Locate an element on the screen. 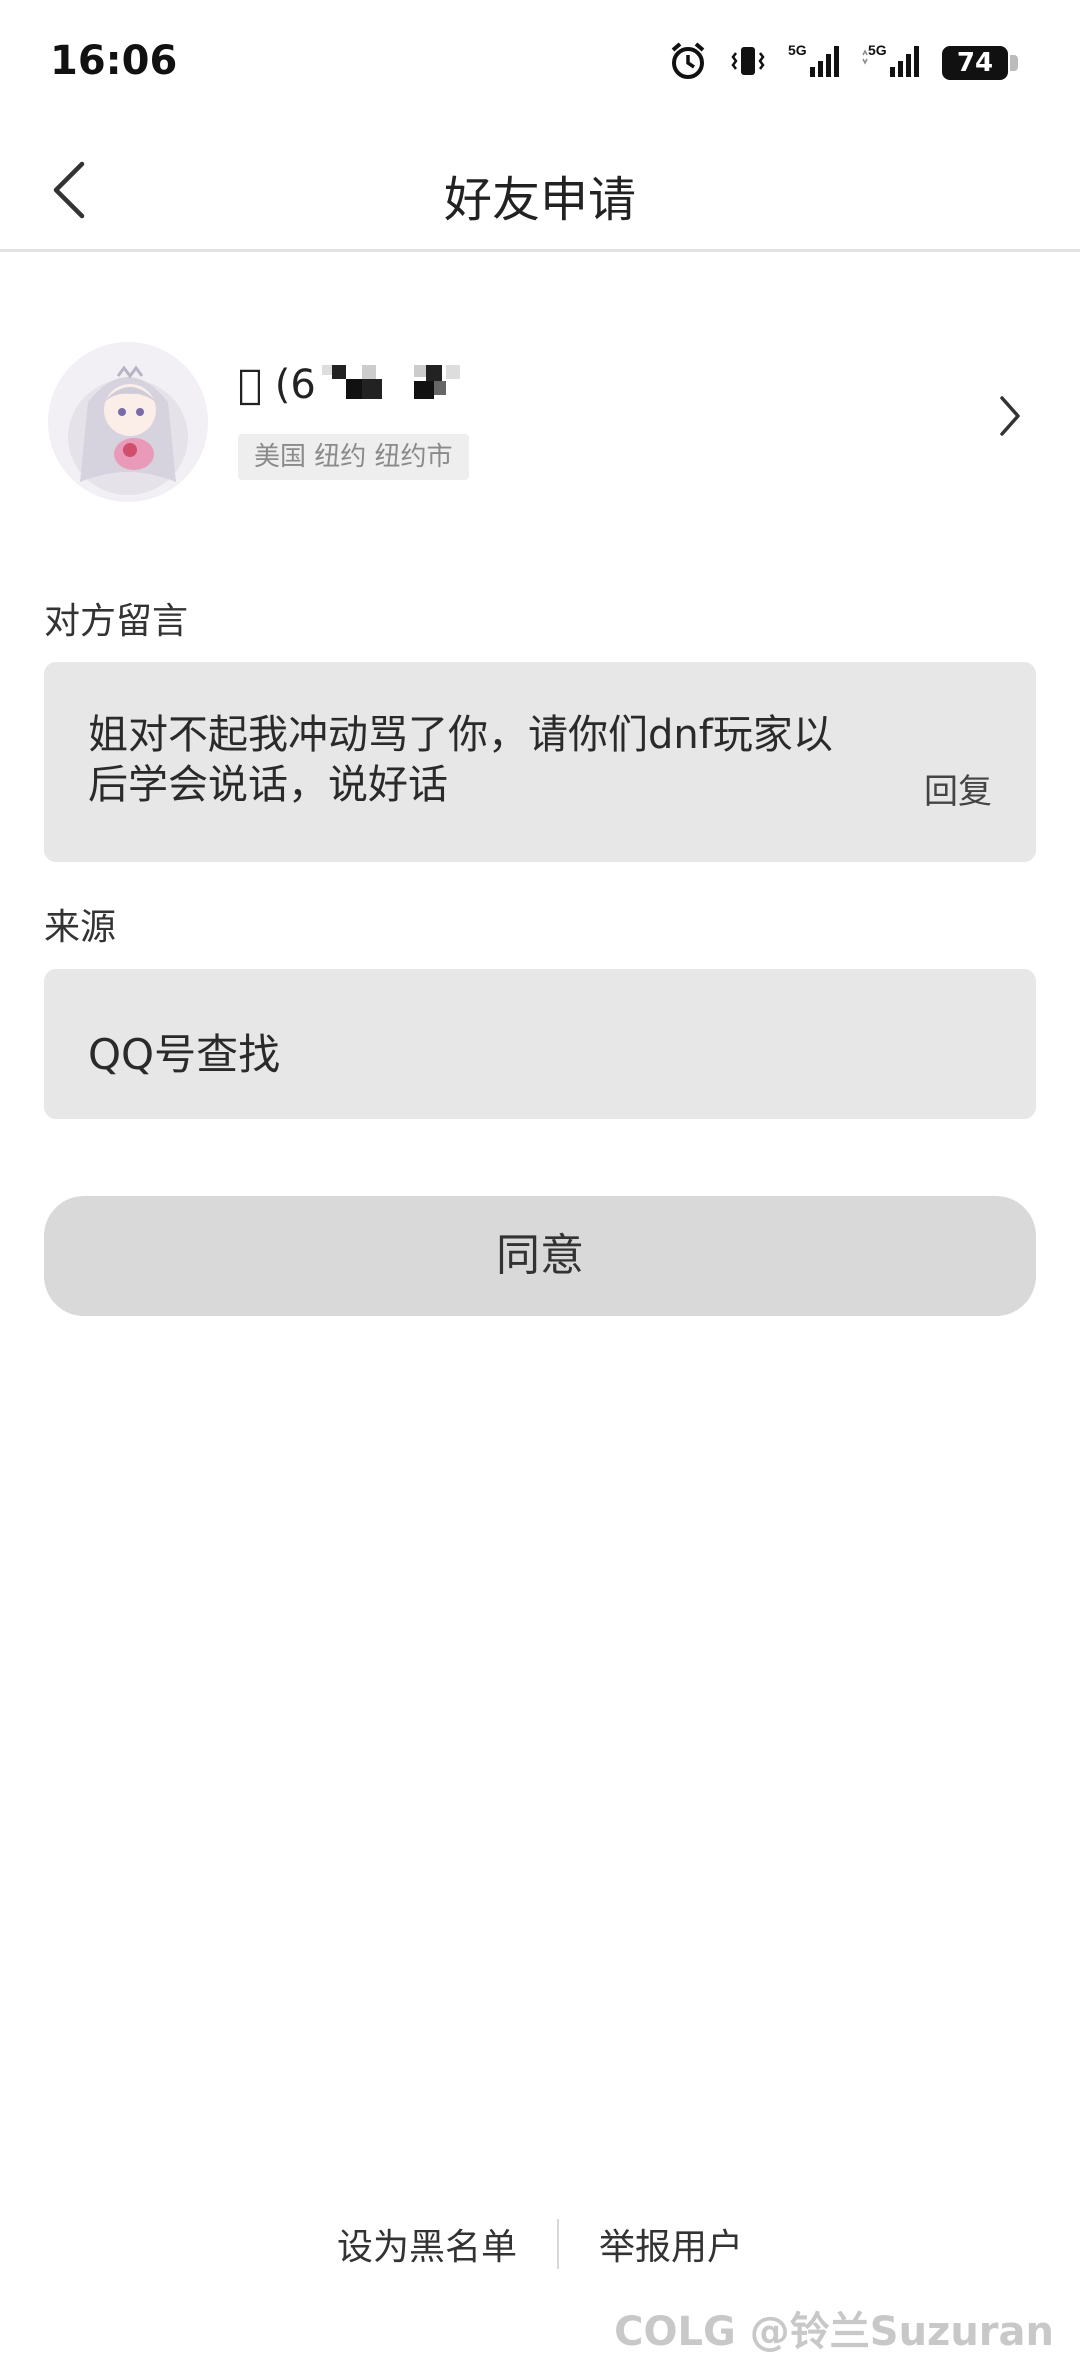 Image resolution: width=1080 pixels, height=2375 pixels. nickname:   (6 is located at coordinates (277, 385).